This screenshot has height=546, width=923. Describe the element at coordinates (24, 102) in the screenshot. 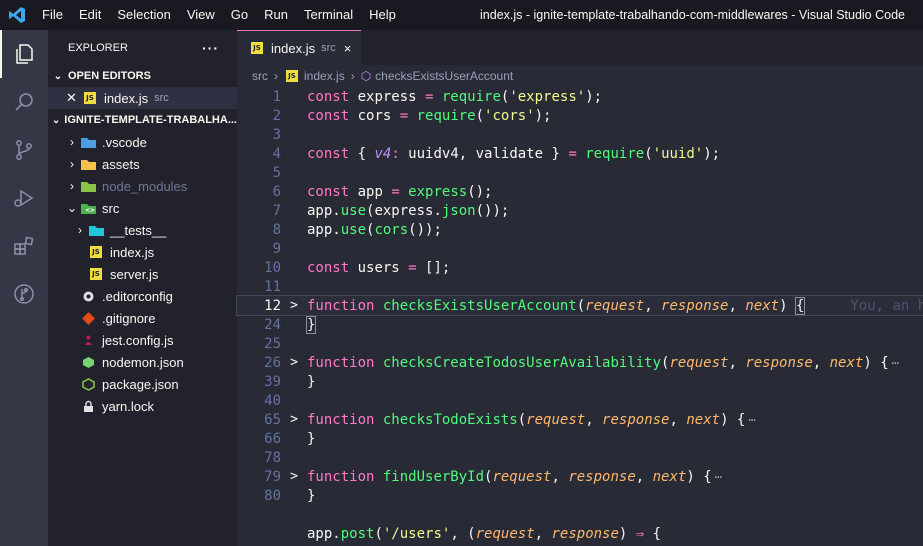

I see `search-icon` at that location.